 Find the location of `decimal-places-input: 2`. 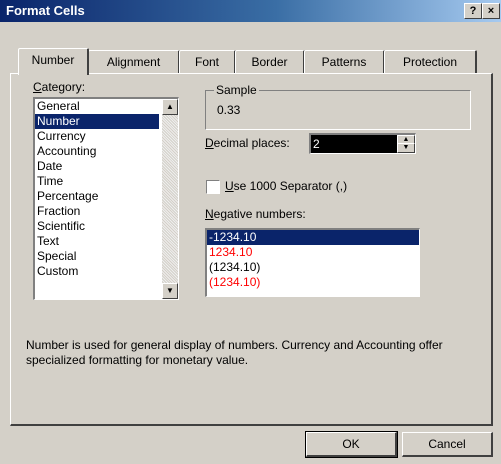

decimal-places-input: 2 is located at coordinates (354, 144).